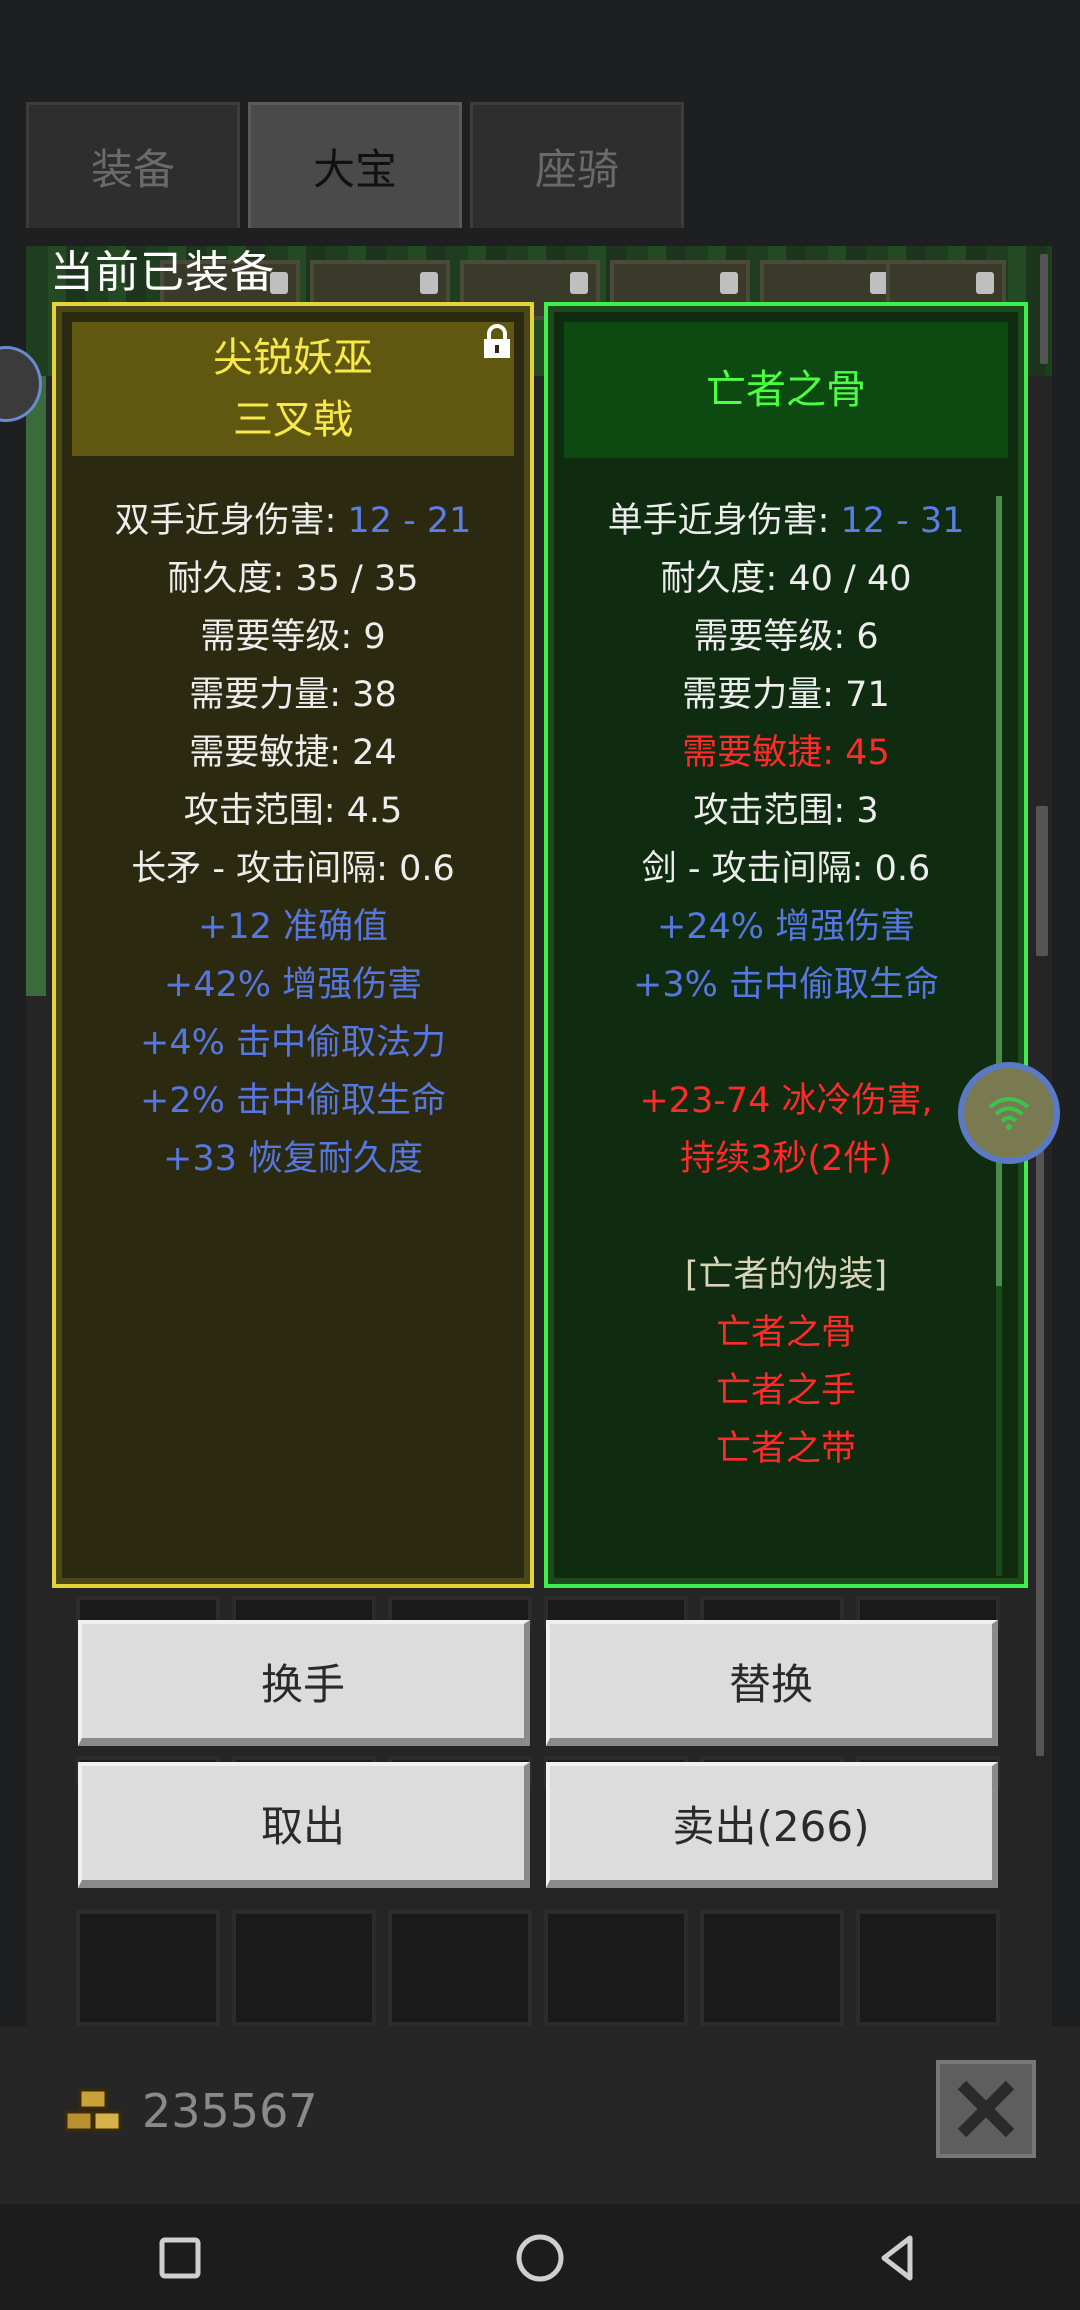 The width and height of the screenshot is (1080, 2310). What do you see at coordinates (497, 342) in the screenshot?
I see `lock-icon` at bounding box center [497, 342].